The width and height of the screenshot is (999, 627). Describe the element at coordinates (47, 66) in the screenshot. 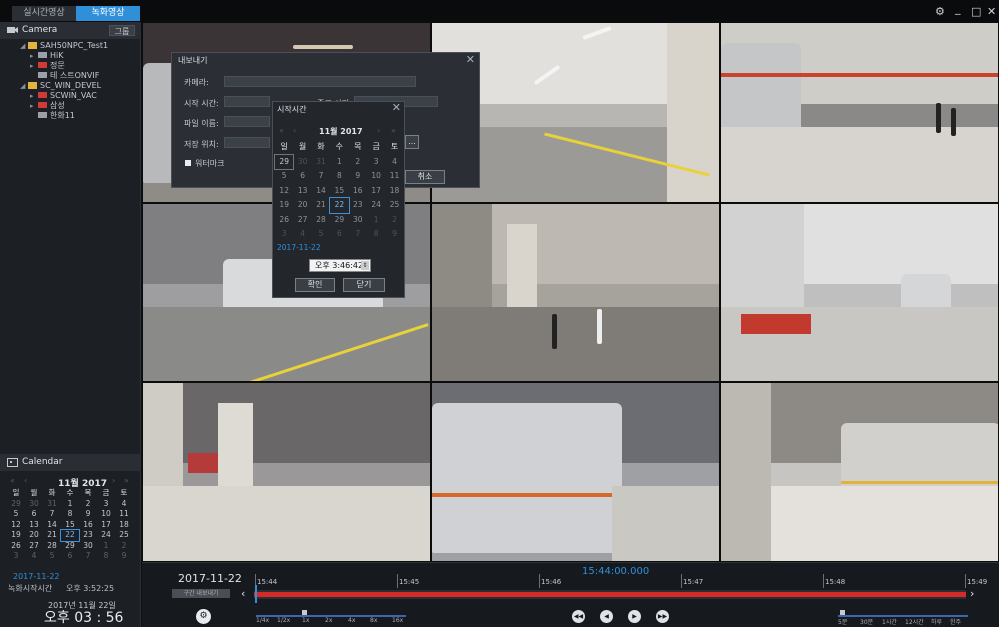

I see `tree-camera: ▸ 정문` at that location.